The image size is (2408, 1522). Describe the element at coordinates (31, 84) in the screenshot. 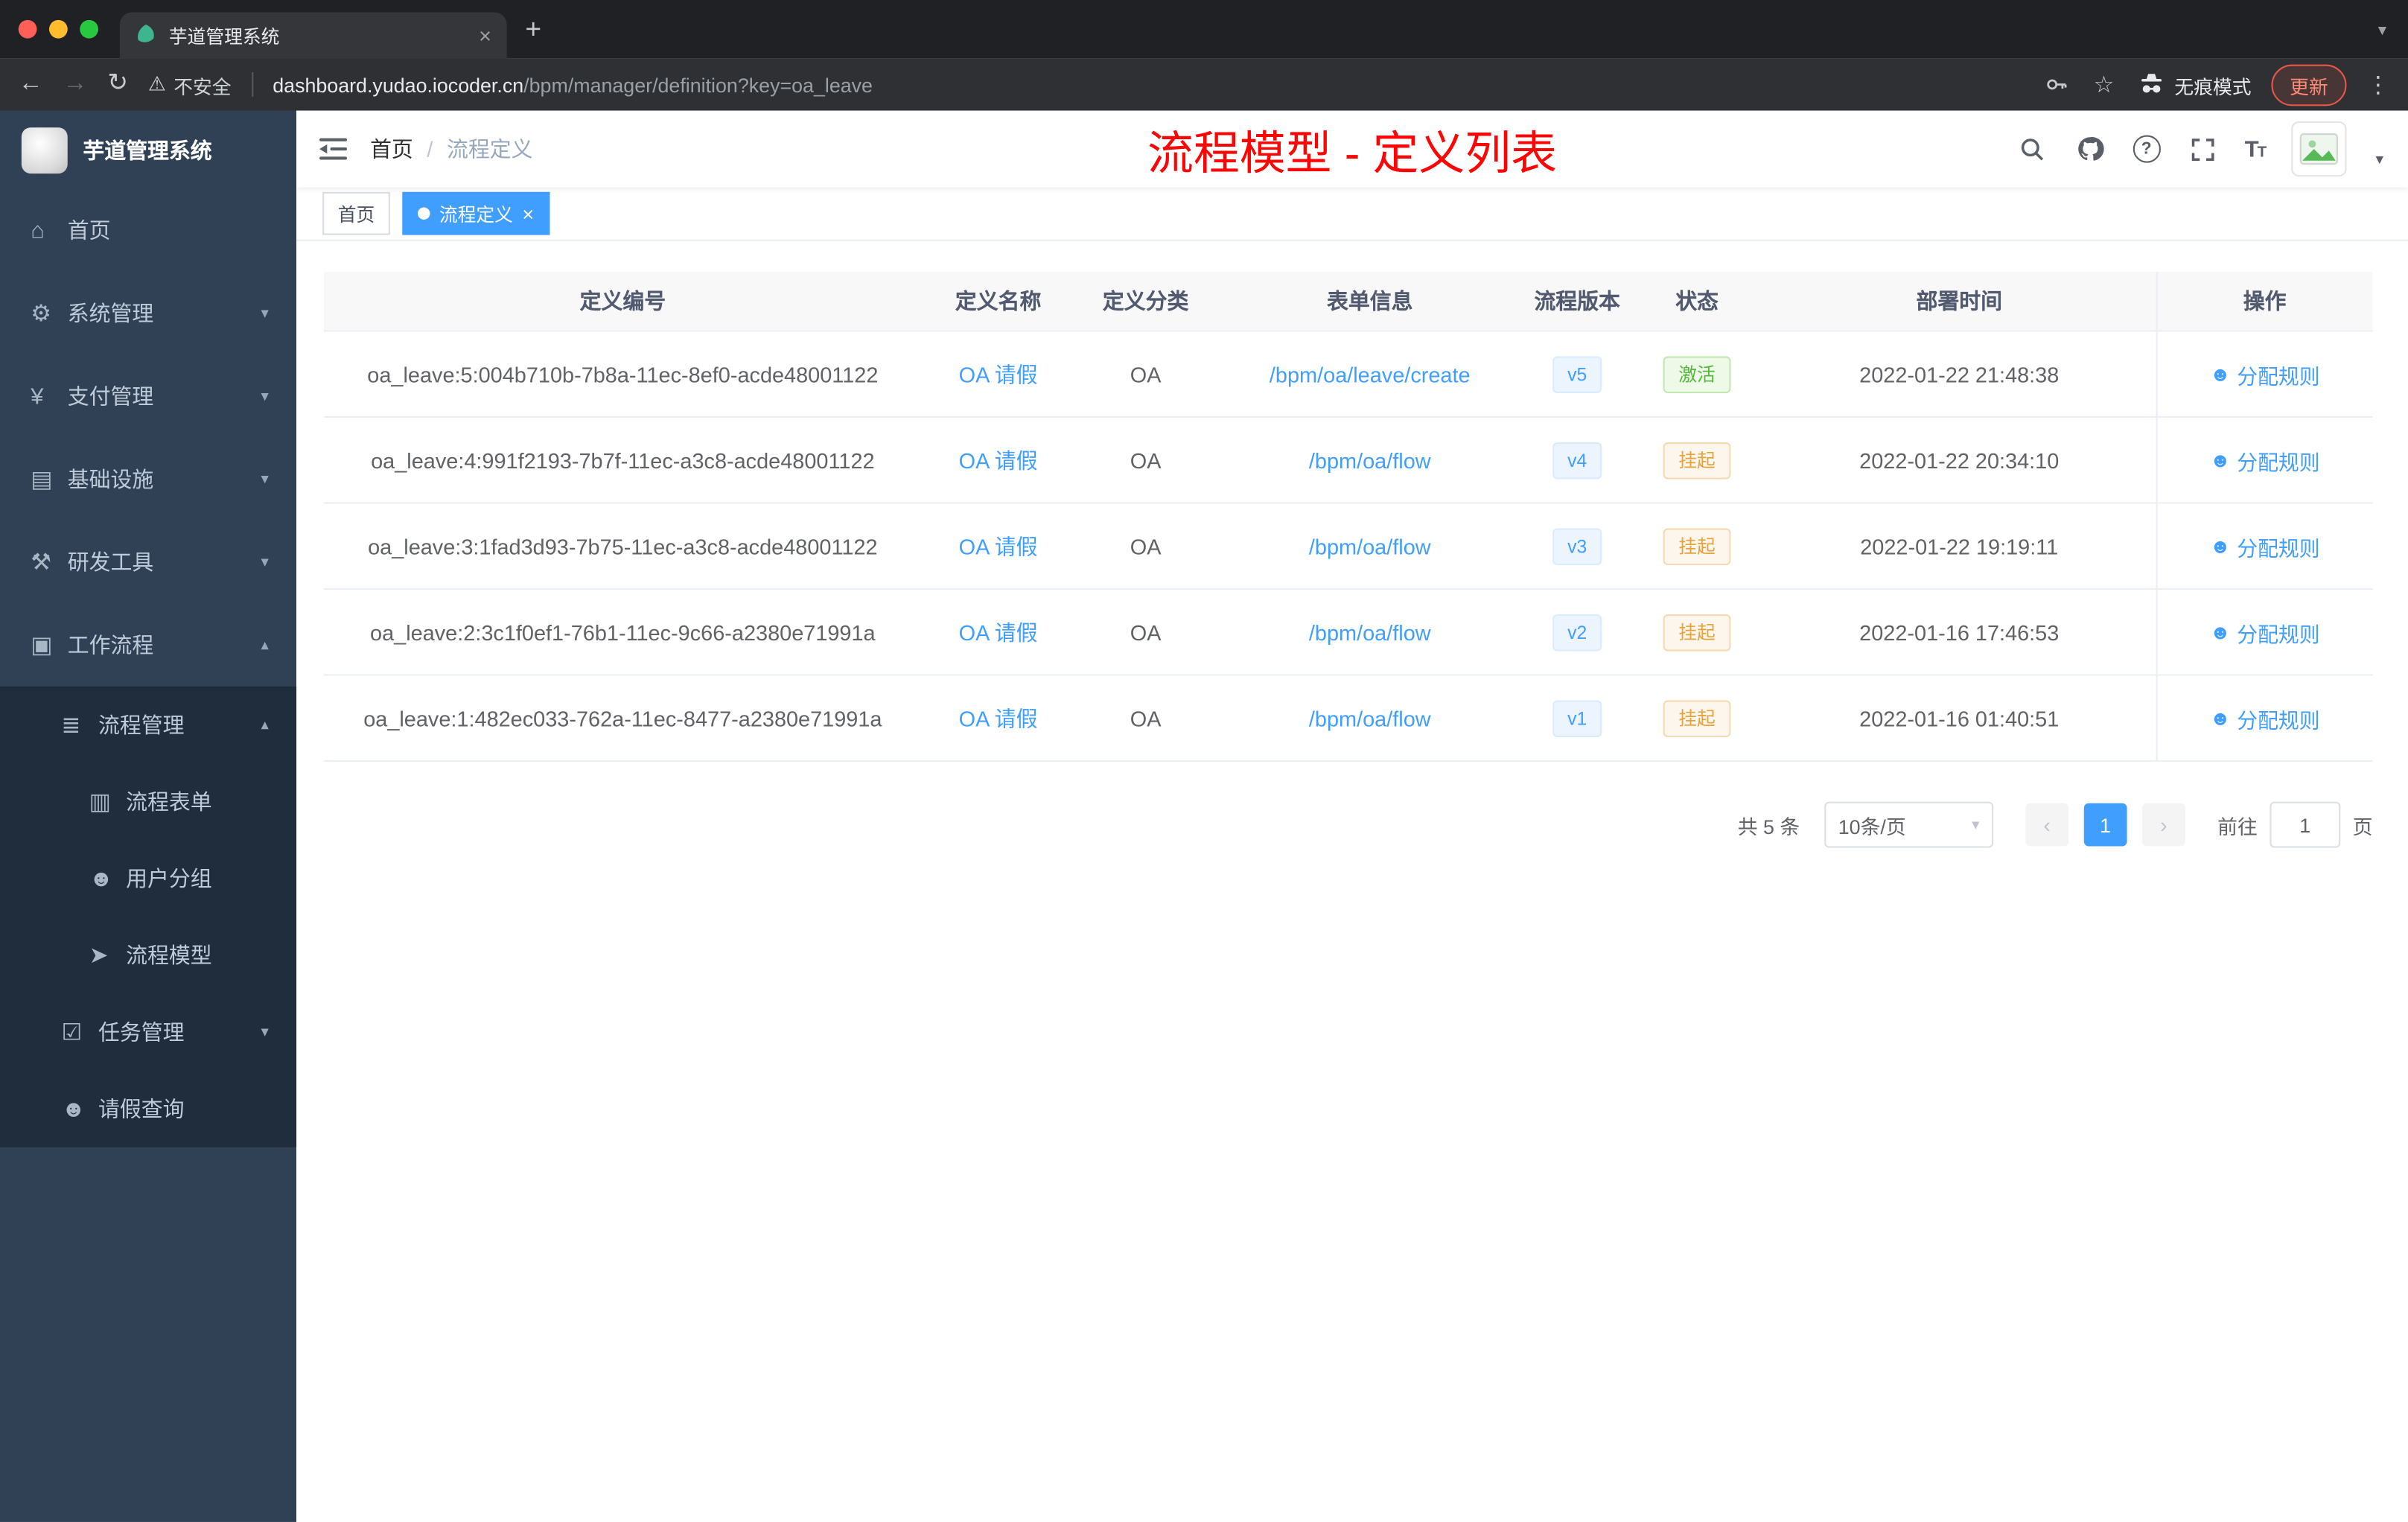

I see `back-icon: ←` at that location.